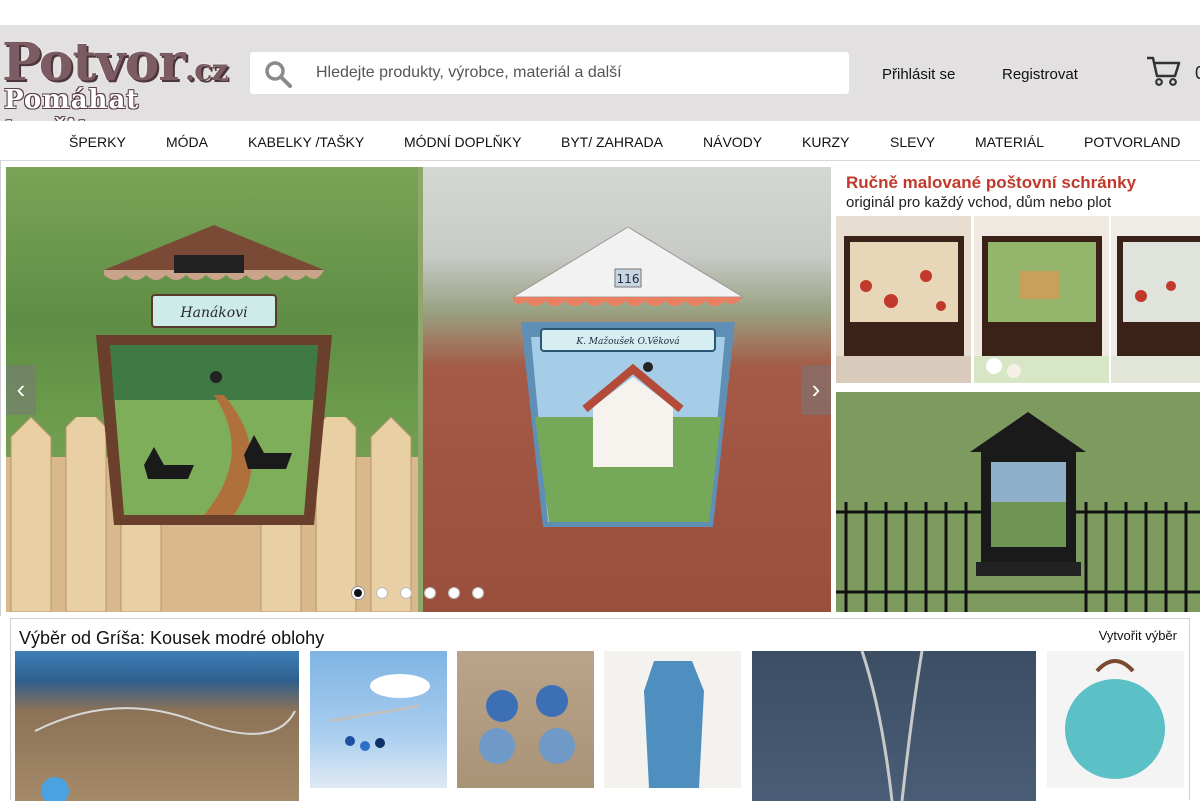  I want to click on chevron-left-icon: ‹, so click(21, 389).